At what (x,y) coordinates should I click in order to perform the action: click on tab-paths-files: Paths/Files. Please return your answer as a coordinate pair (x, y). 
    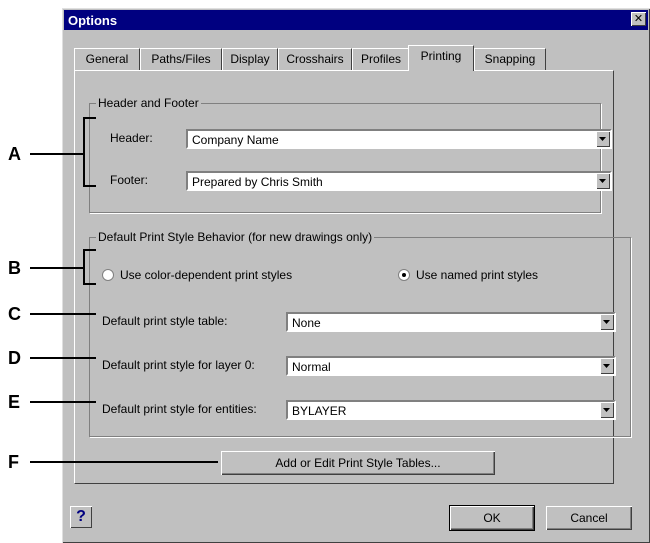
    Looking at the image, I should click on (181, 59).